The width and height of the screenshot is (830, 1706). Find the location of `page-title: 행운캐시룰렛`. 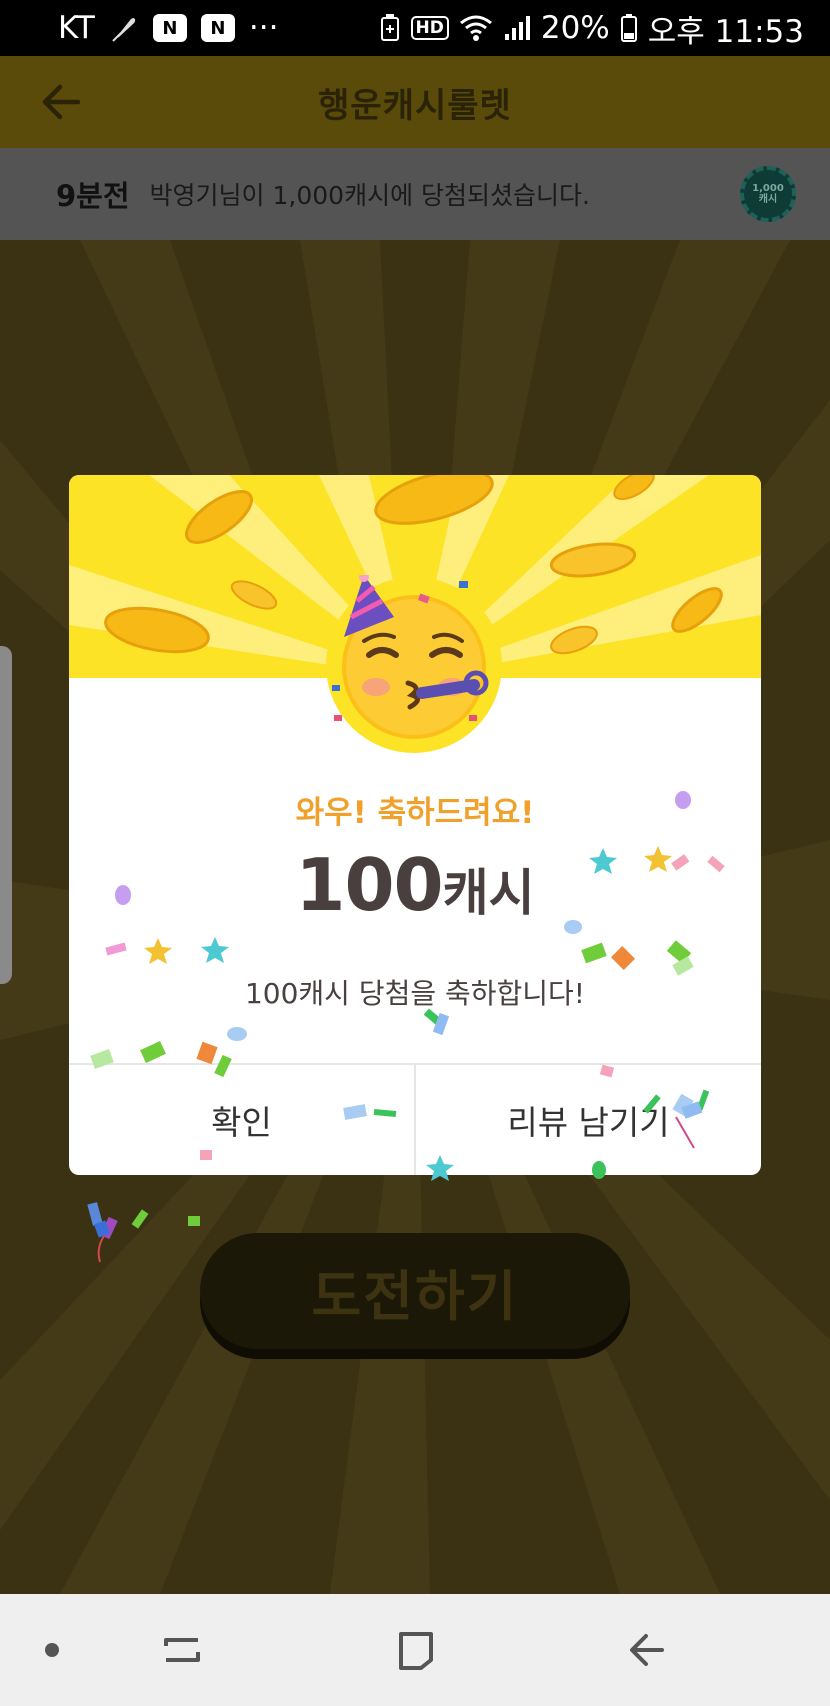

page-title: 행운캐시룰렛 is located at coordinates (415, 105).